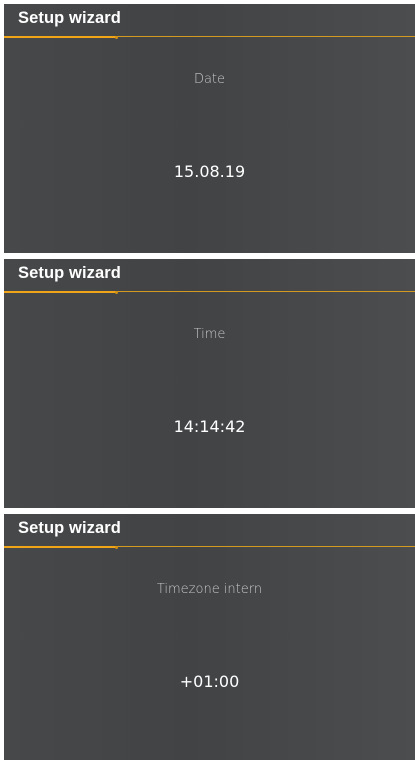 This screenshot has height=760, width=415. Describe the element at coordinates (209, 426) in the screenshot. I see `time-value: 14:14:42` at that location.